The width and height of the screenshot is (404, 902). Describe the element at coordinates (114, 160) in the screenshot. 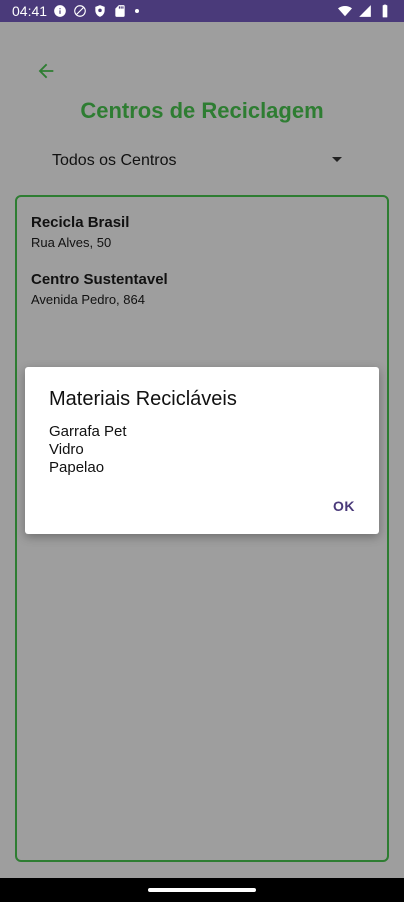

I see `dropdown-selected-value: Todos os Centros` at that location.